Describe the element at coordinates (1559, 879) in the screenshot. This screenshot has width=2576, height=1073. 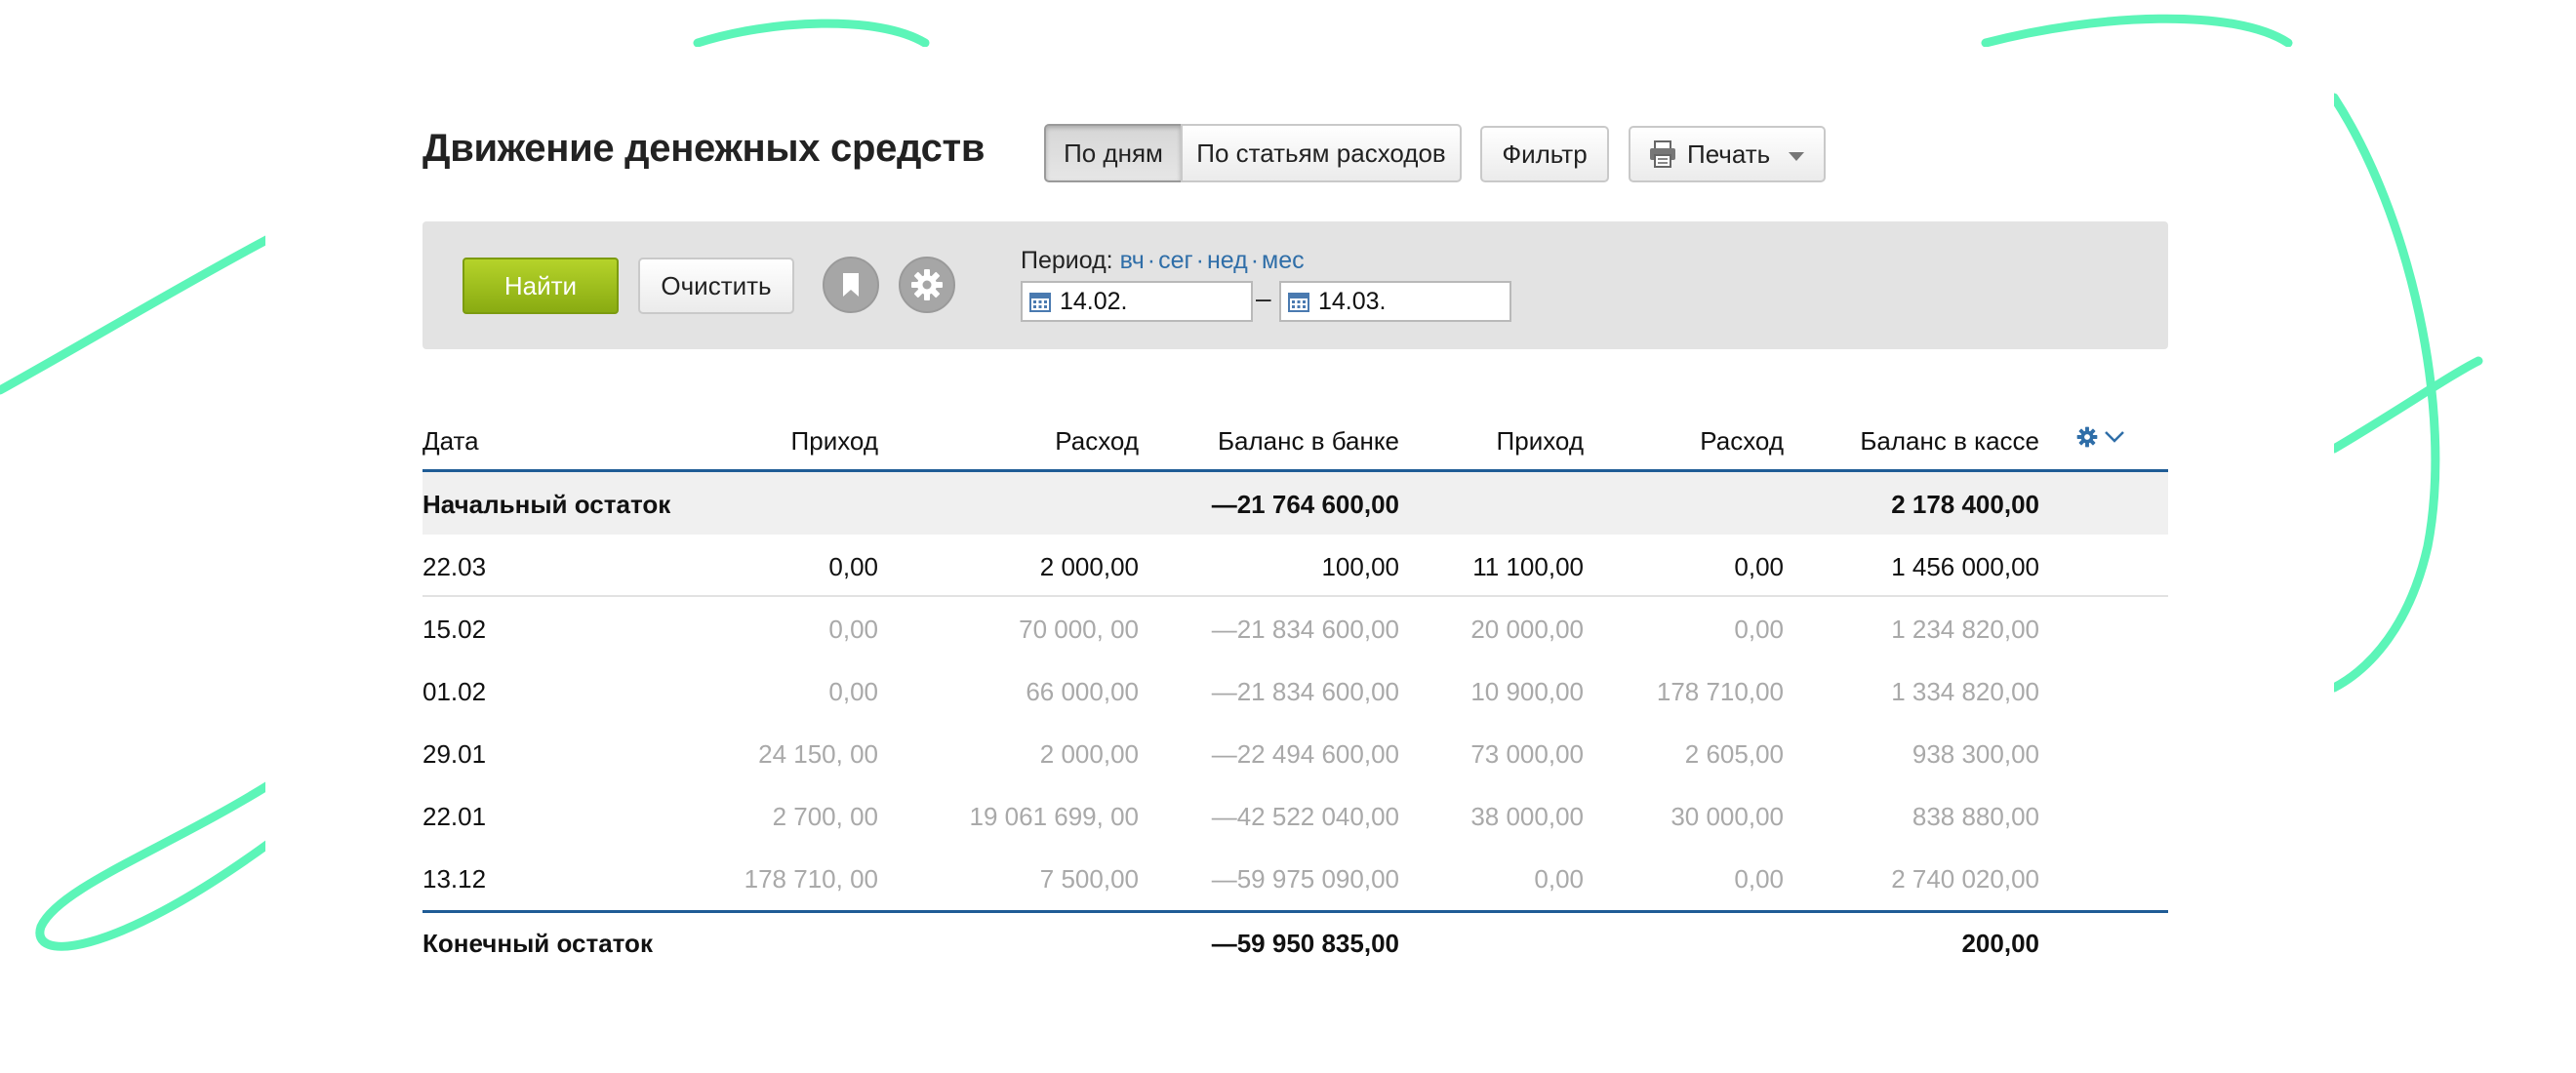
I see `table-cell-cash-income: 0,00` at that location.